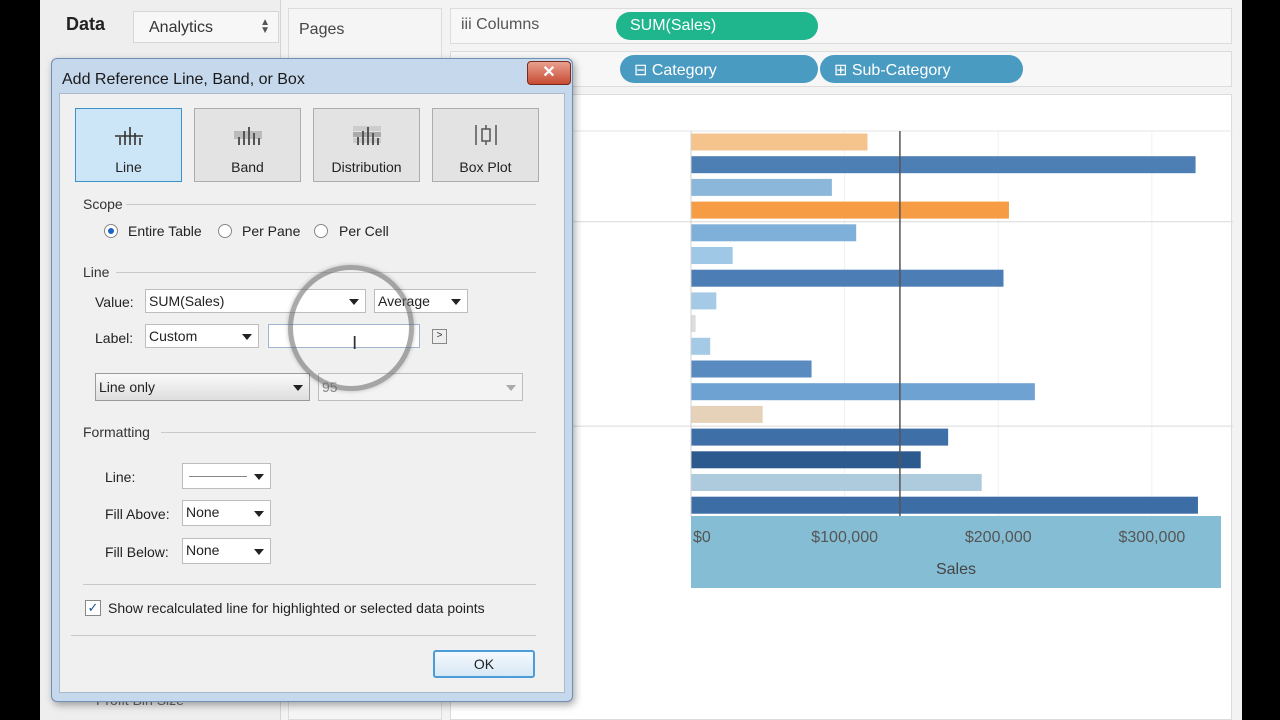 This screenshot has width=1280, height=720. I want to click on line-sample, so click(218, 476).